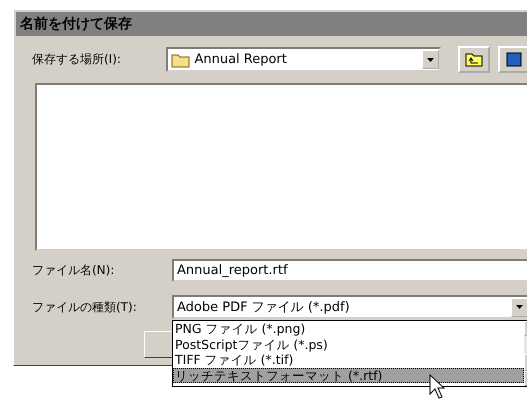 This screenshot has width=527, height=405. I want to click on field-label: 保存する場所(I):, so click(76, 59).